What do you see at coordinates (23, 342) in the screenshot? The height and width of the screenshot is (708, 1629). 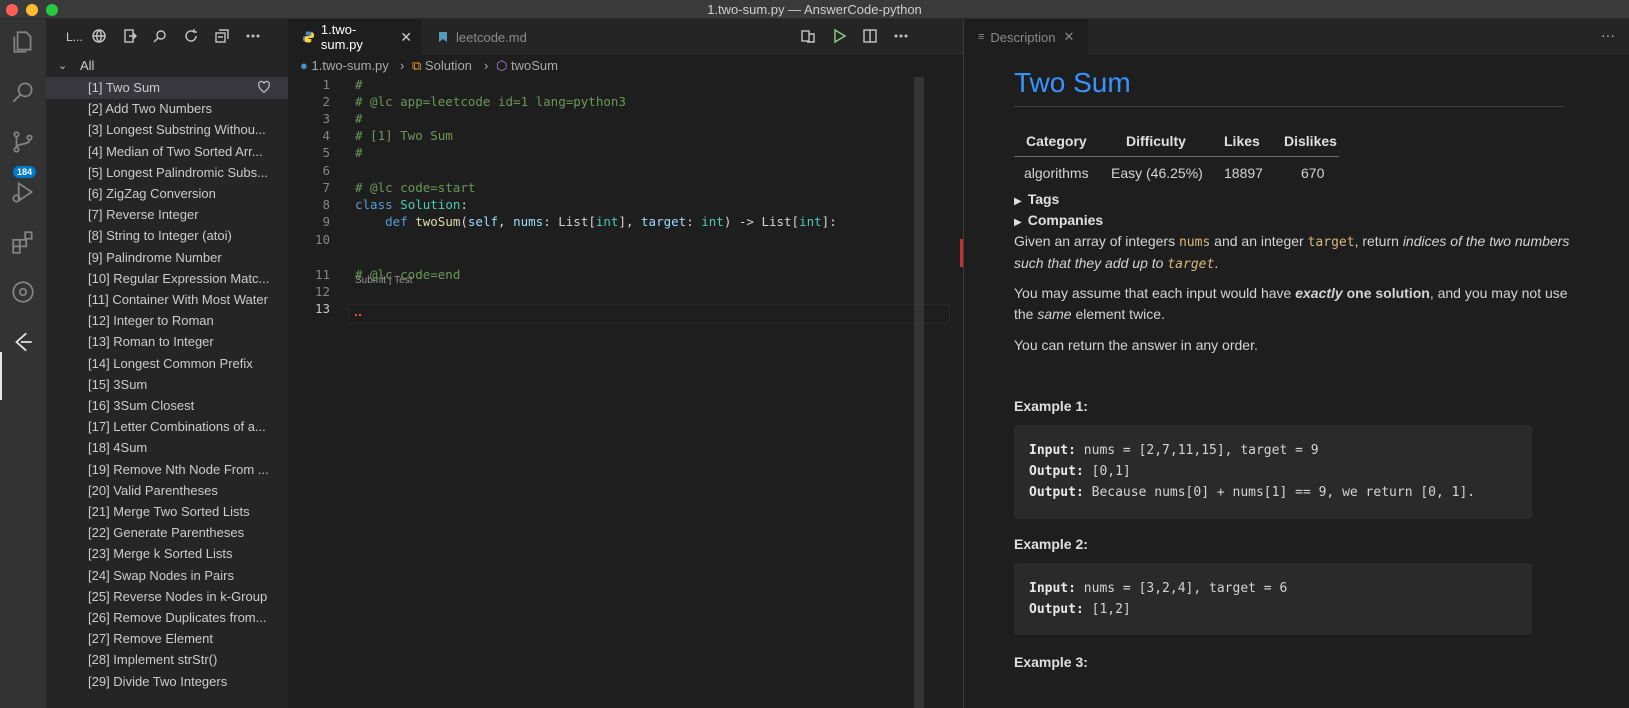 I see `leetcode-icon` at bounding box center [23, 342].